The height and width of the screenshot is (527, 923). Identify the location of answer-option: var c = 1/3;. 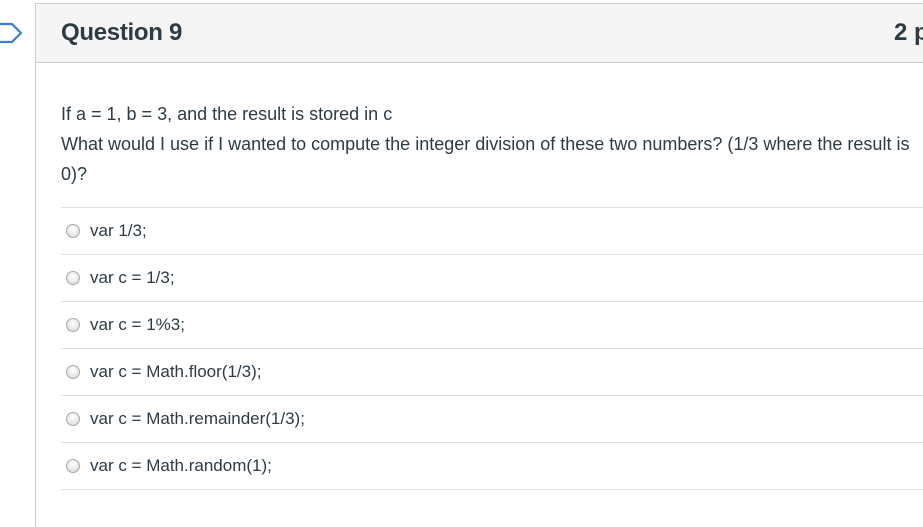
(492, 278).